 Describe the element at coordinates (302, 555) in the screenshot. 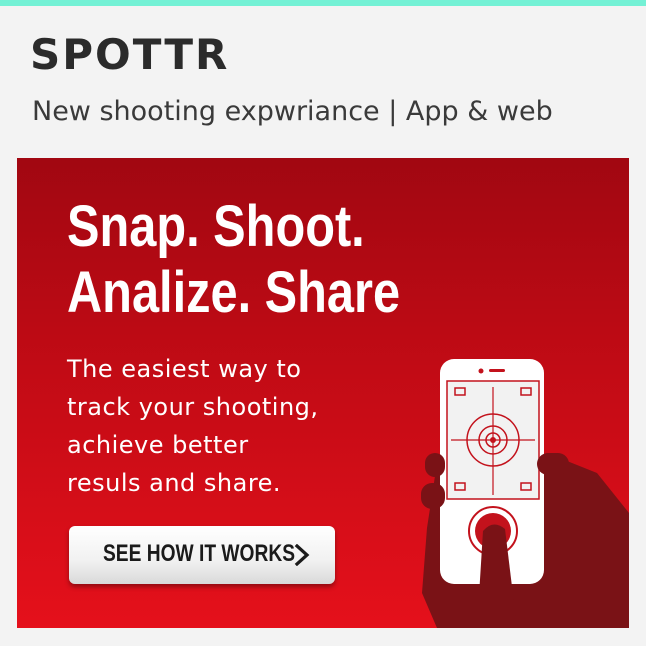

I see `chevron-right-icon` at that location.